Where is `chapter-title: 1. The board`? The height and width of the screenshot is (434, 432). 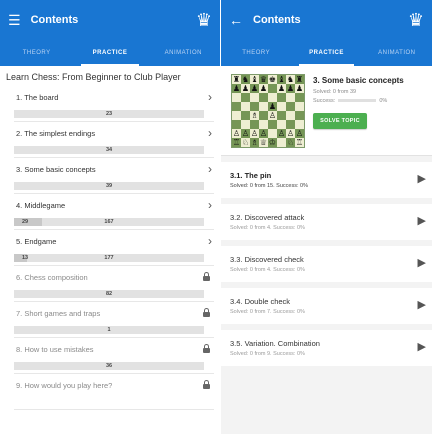 chapter-title: 1. The board is located at coordinates (37, 97).